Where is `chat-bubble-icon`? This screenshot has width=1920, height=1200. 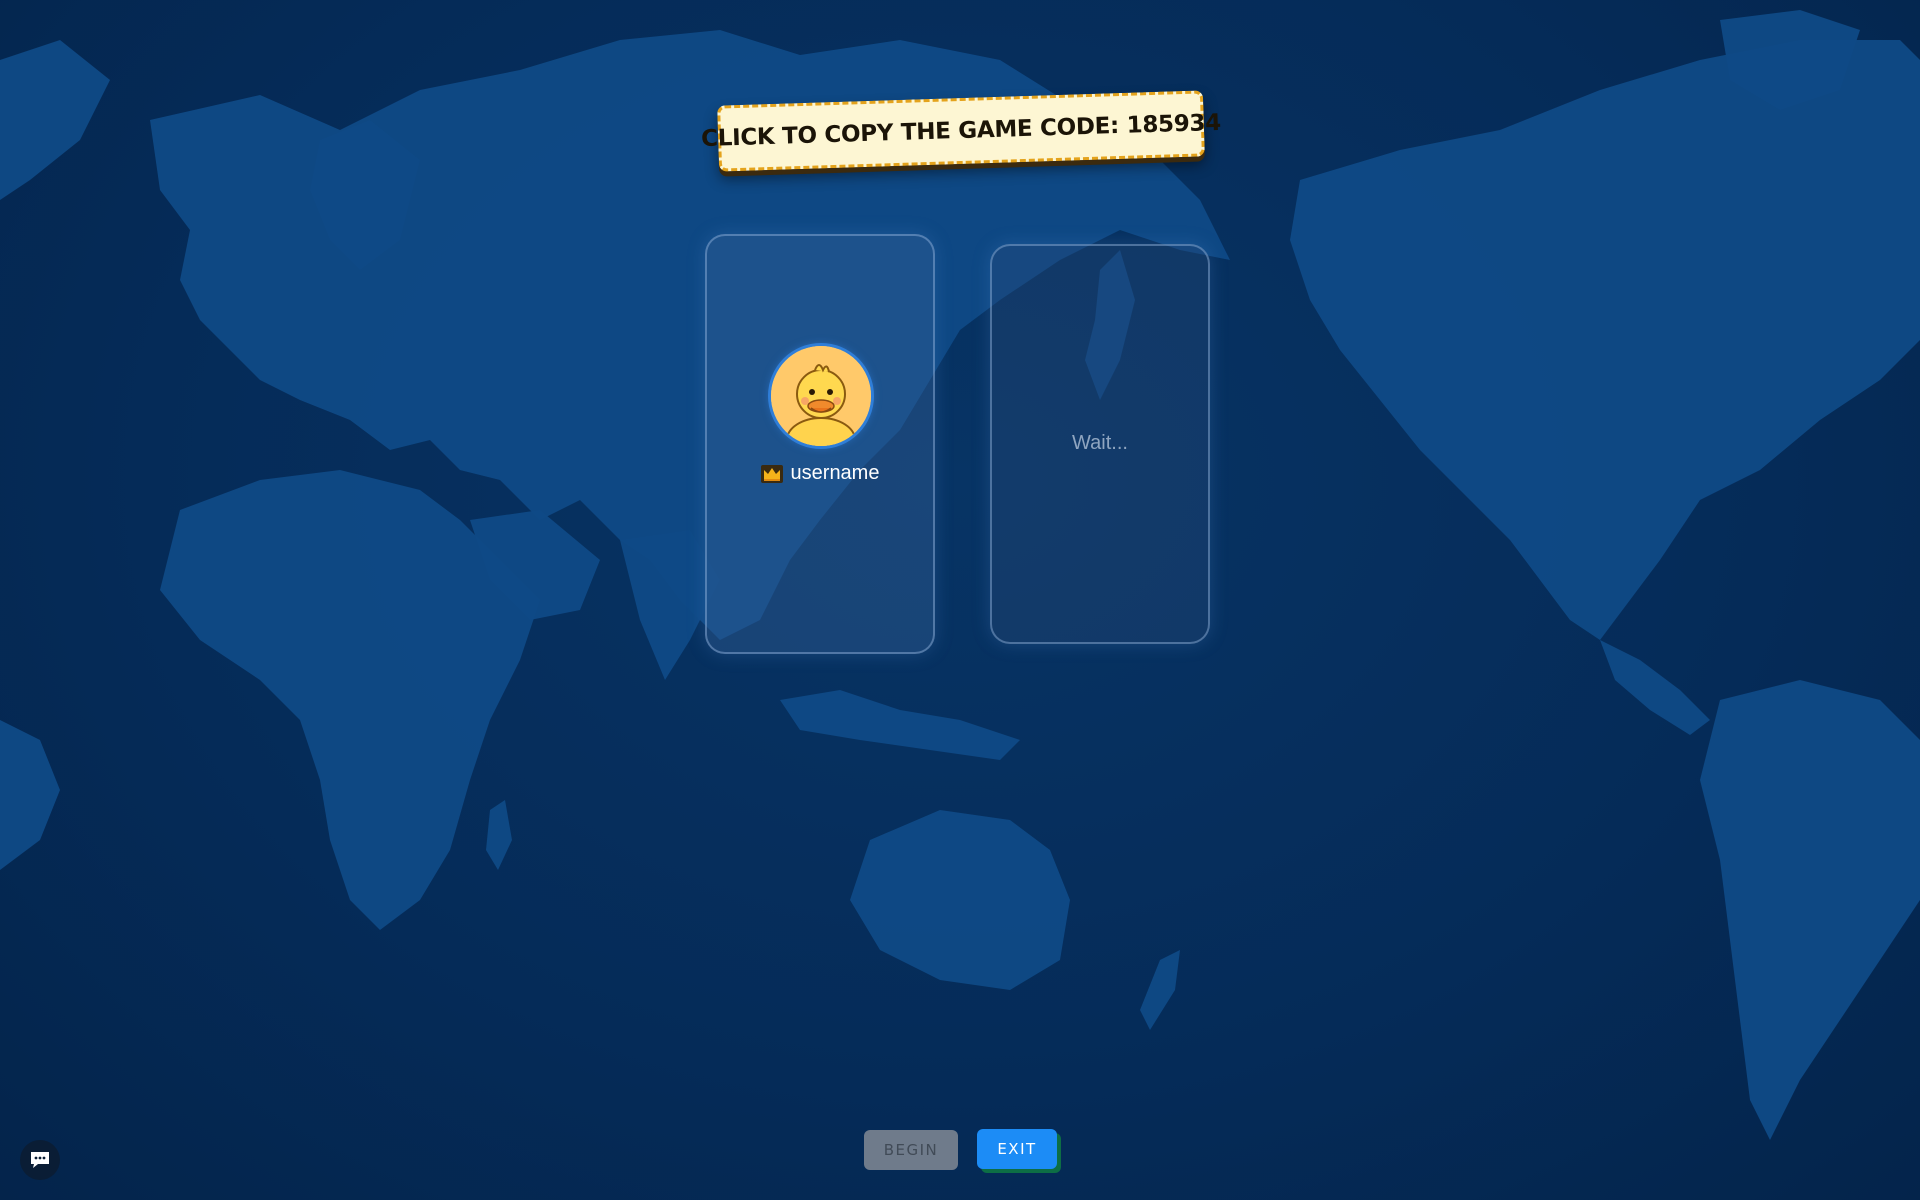
chat-bubble-icon is located at coordinates (40, 1160).